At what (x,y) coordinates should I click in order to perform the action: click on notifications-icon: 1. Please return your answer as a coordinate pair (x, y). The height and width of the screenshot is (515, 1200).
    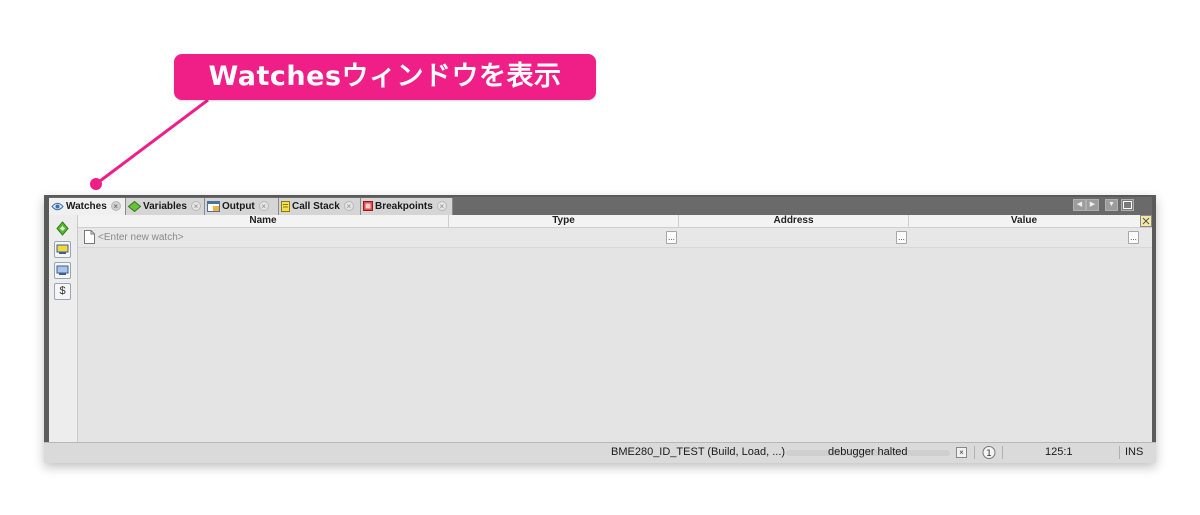
    Looking at the image, I should click on (989, 452).